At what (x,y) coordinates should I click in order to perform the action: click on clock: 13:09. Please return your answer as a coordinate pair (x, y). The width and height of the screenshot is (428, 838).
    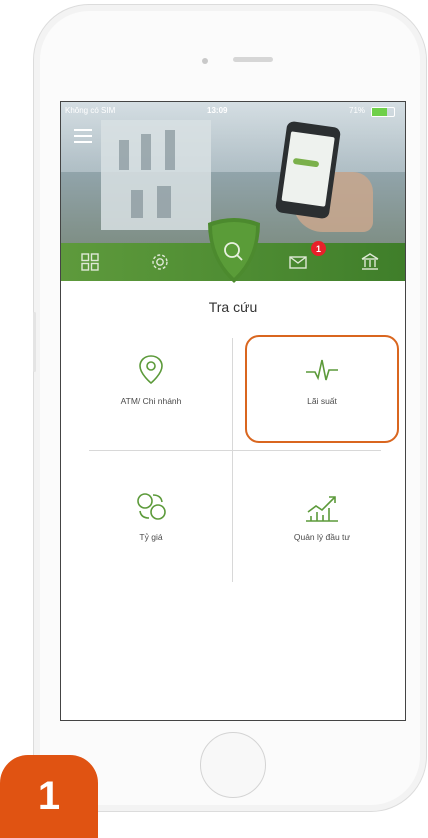
    Looking at the image, I should click on (217, 110).